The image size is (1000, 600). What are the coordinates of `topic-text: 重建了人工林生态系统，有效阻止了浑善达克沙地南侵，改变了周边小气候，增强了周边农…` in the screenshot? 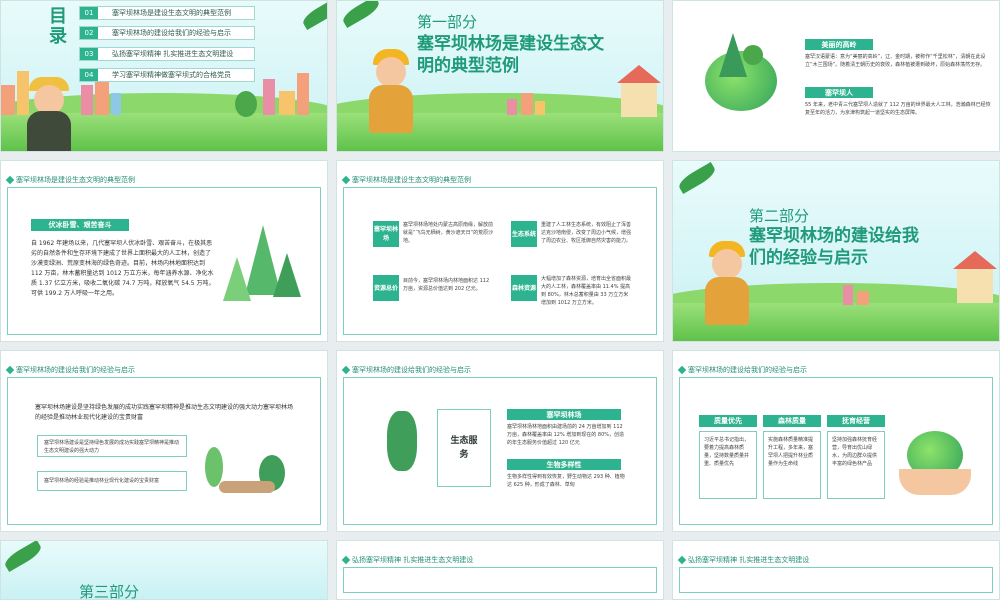 It's located at (586, 233).